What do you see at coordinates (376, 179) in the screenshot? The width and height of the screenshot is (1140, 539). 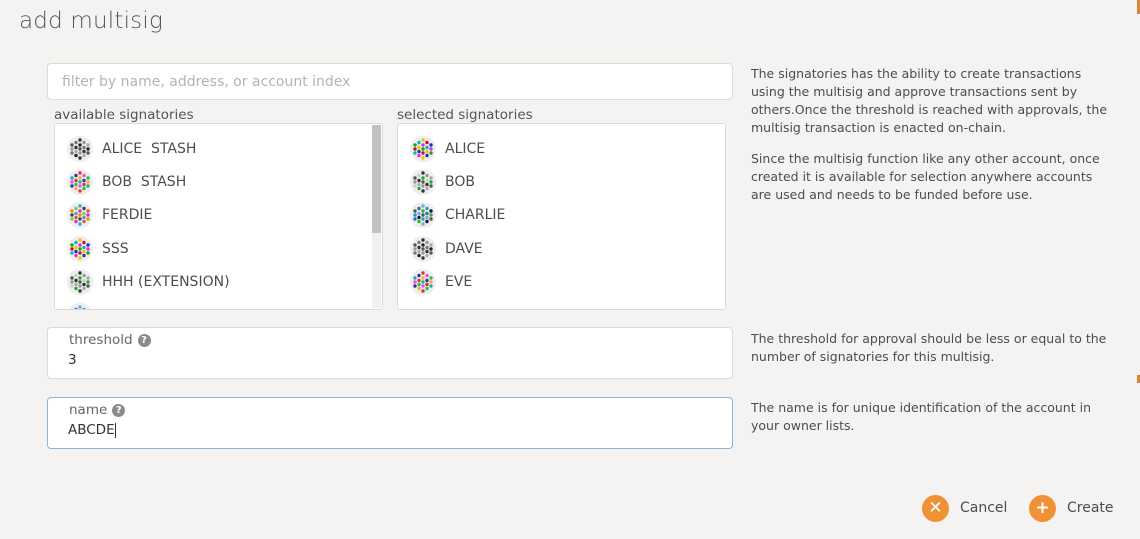 I see `scrollbar-thumb` at bounding box center [376, 179].